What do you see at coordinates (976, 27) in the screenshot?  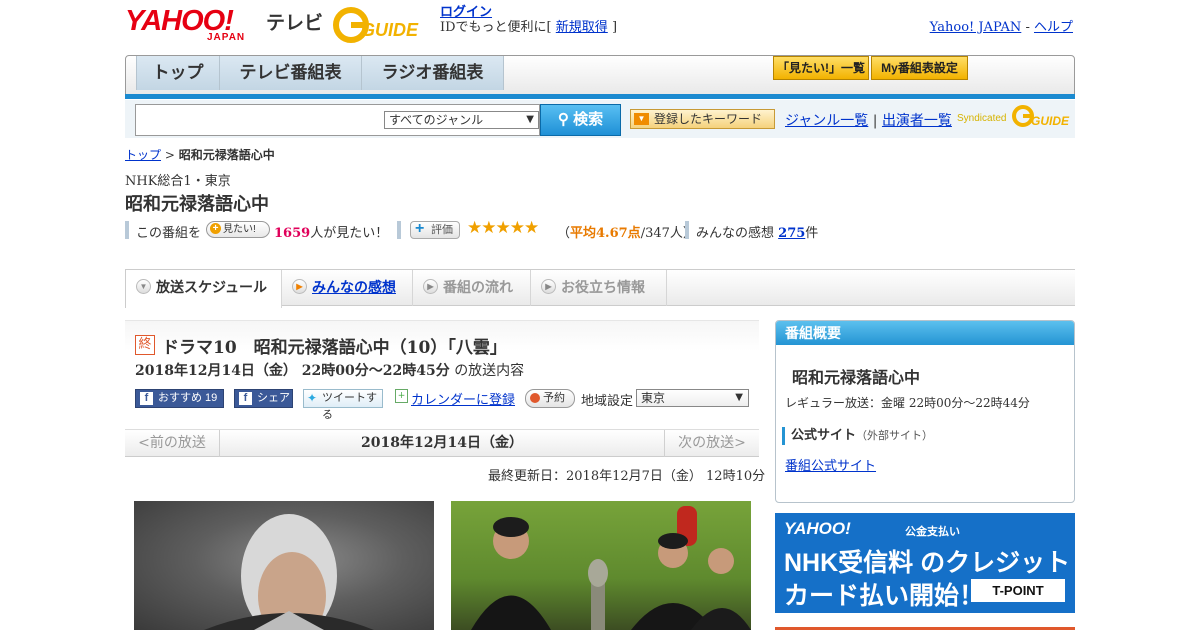 I see `yahoo-japan-link: Yahoo! JAPAN` at bounding box center [976, 27].